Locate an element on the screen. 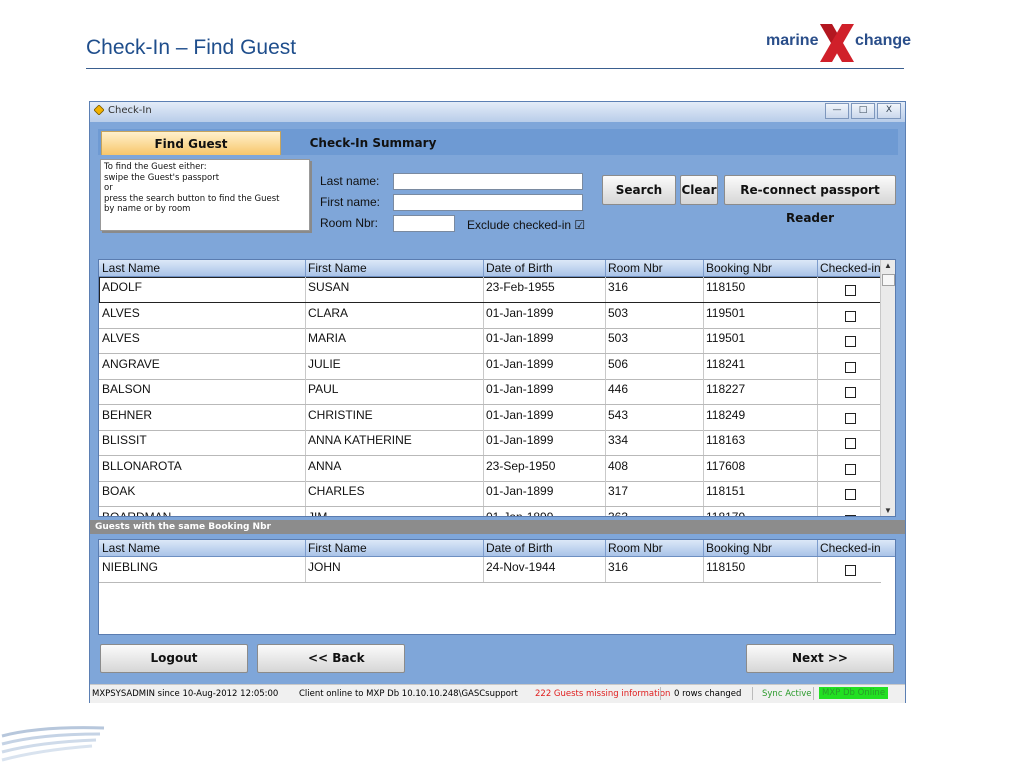 The image size is (1024, 768). first-name-input is located at coordinates (488, 202).